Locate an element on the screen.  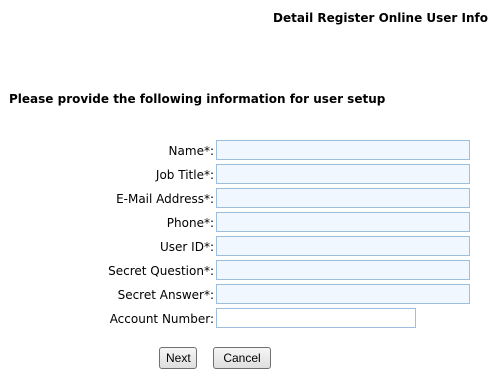
secret-question-row: Secret Question*: is located at coordinates (248, 271).